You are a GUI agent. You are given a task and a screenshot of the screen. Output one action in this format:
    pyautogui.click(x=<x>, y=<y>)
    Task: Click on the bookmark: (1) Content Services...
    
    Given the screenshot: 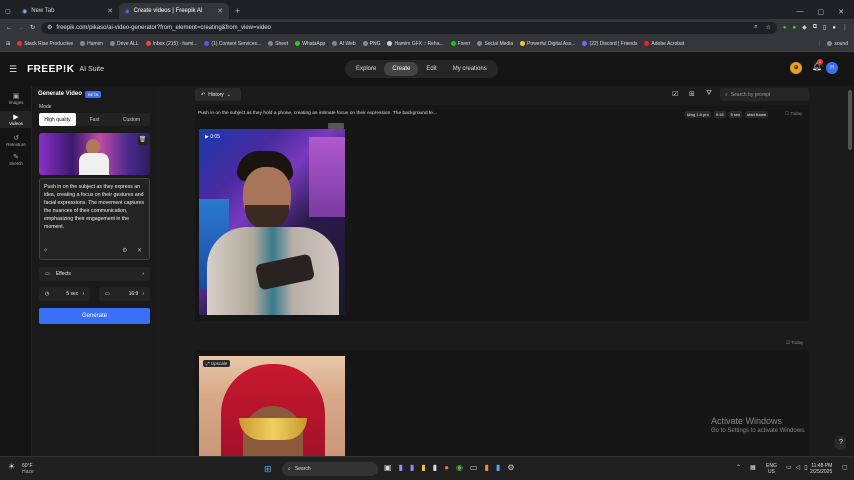 What is the action you would take?
    pyautogui.click(x=232, y=44)
    